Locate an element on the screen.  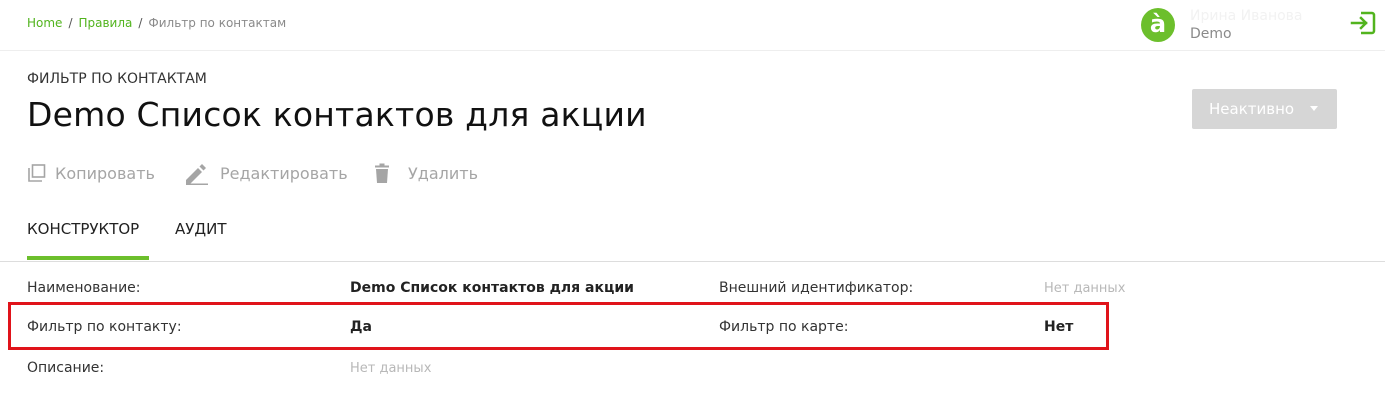
pencil-icon is located at coordinates (197, 174).